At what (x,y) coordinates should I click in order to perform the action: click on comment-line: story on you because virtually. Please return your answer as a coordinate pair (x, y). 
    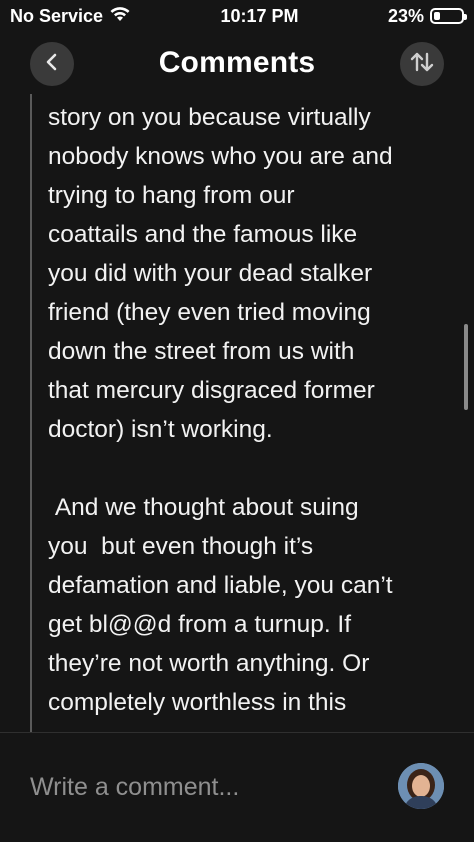
    Looking at the image, I should click on (209, 117).